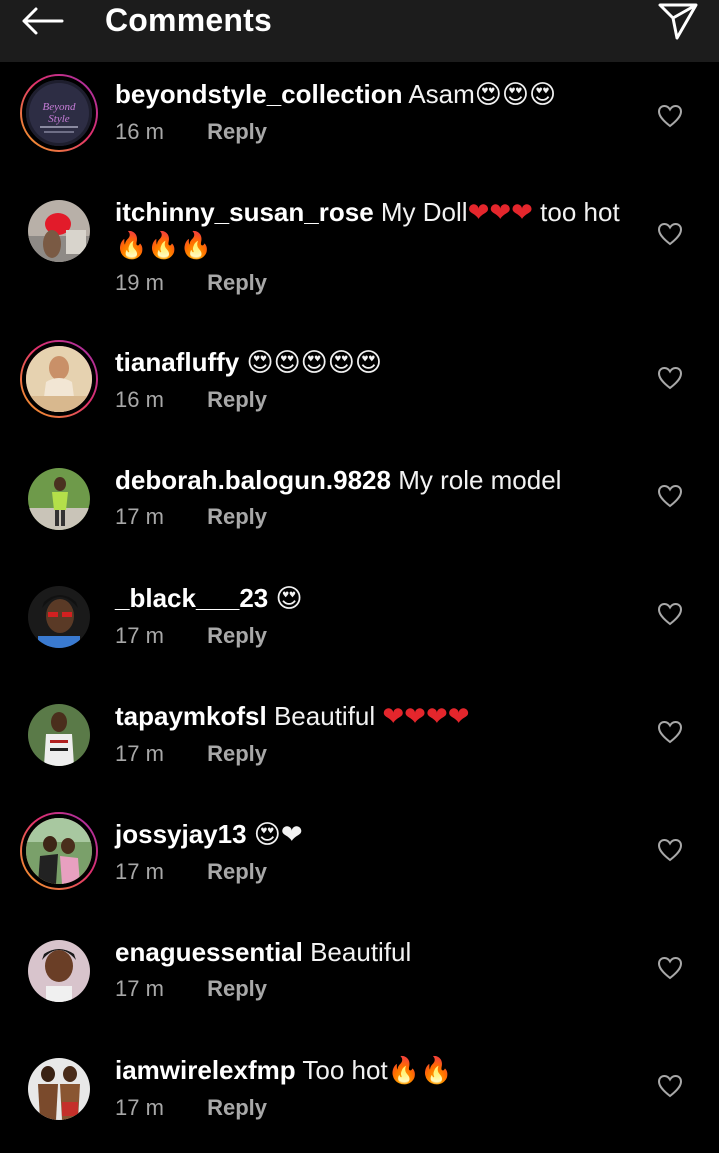 This screenshot has width=719, height=1153. Describe the element at coordinates (58, 119) in the screenshot. I see `svg-text: Style` at that location.